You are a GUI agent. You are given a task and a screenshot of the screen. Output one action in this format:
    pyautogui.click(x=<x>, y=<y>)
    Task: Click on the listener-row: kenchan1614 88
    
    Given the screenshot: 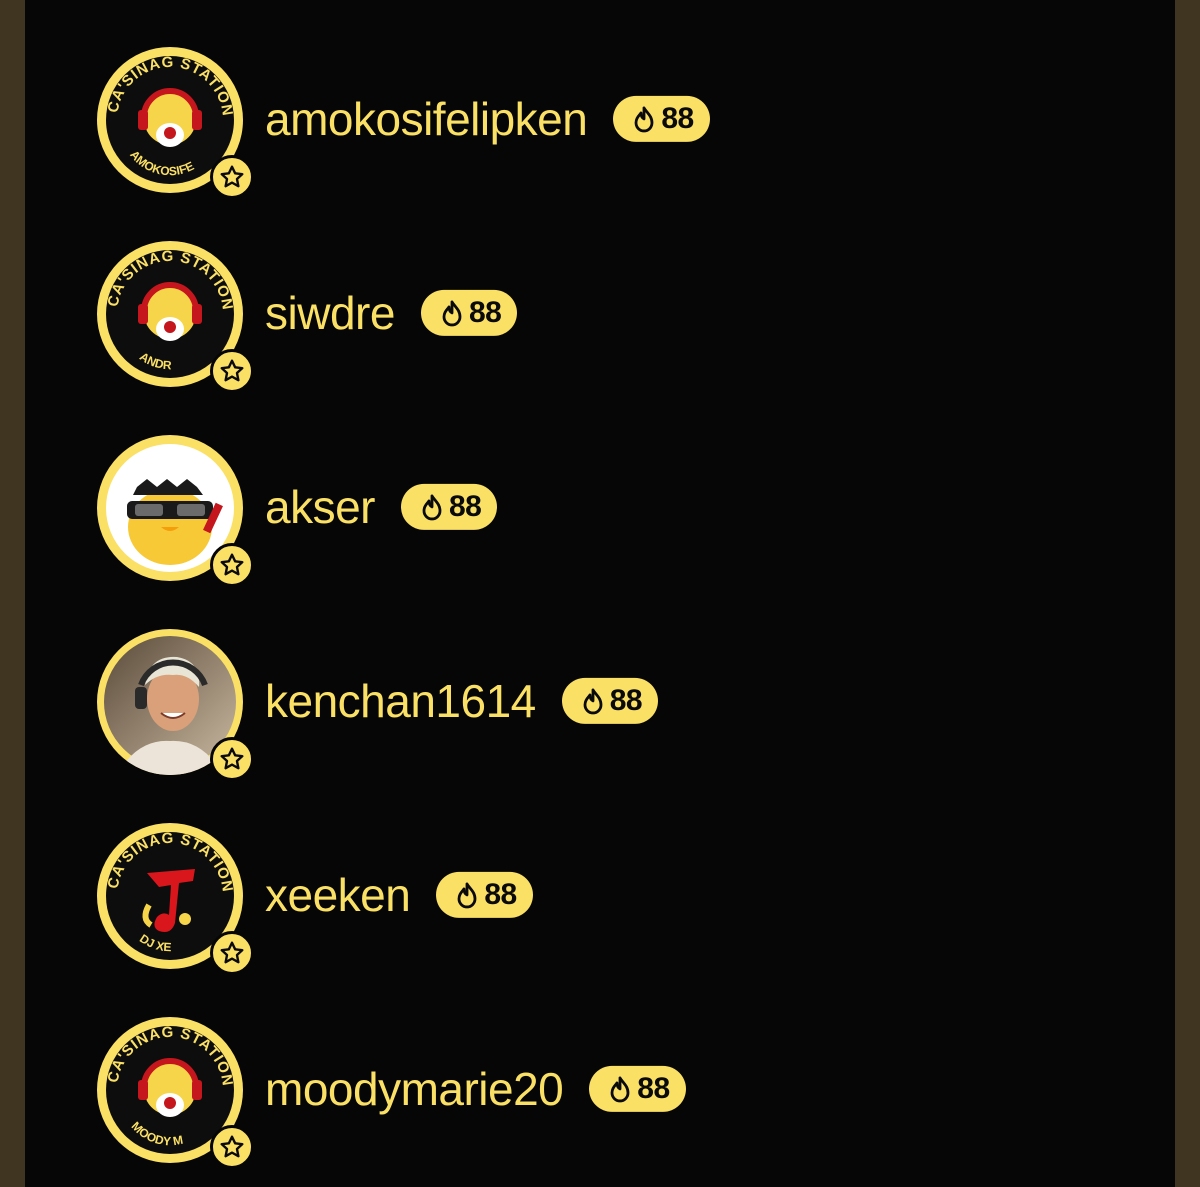 What is the action you would take?
    pyautogui.click(x=595, y=704)
    